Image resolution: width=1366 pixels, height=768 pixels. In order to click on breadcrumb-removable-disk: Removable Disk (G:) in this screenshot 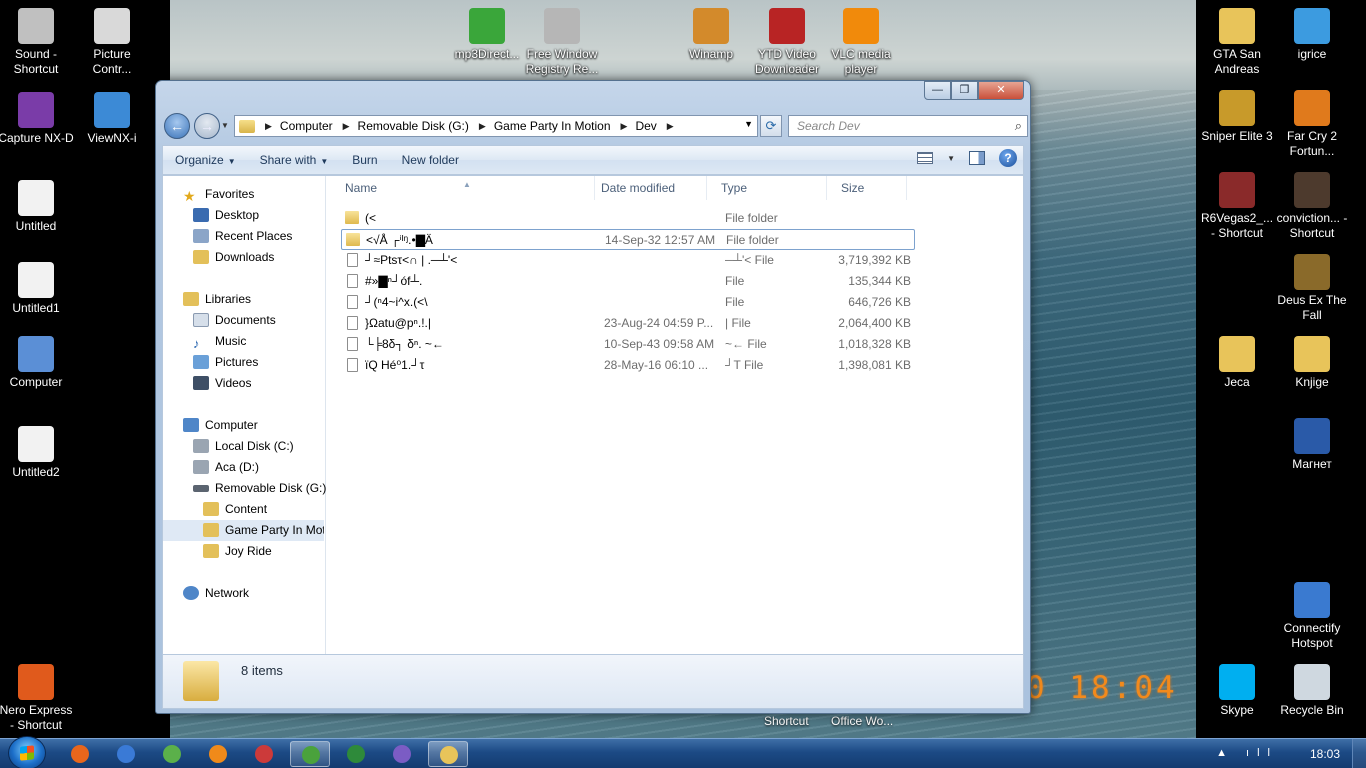, I will do `click(413, 126)`.